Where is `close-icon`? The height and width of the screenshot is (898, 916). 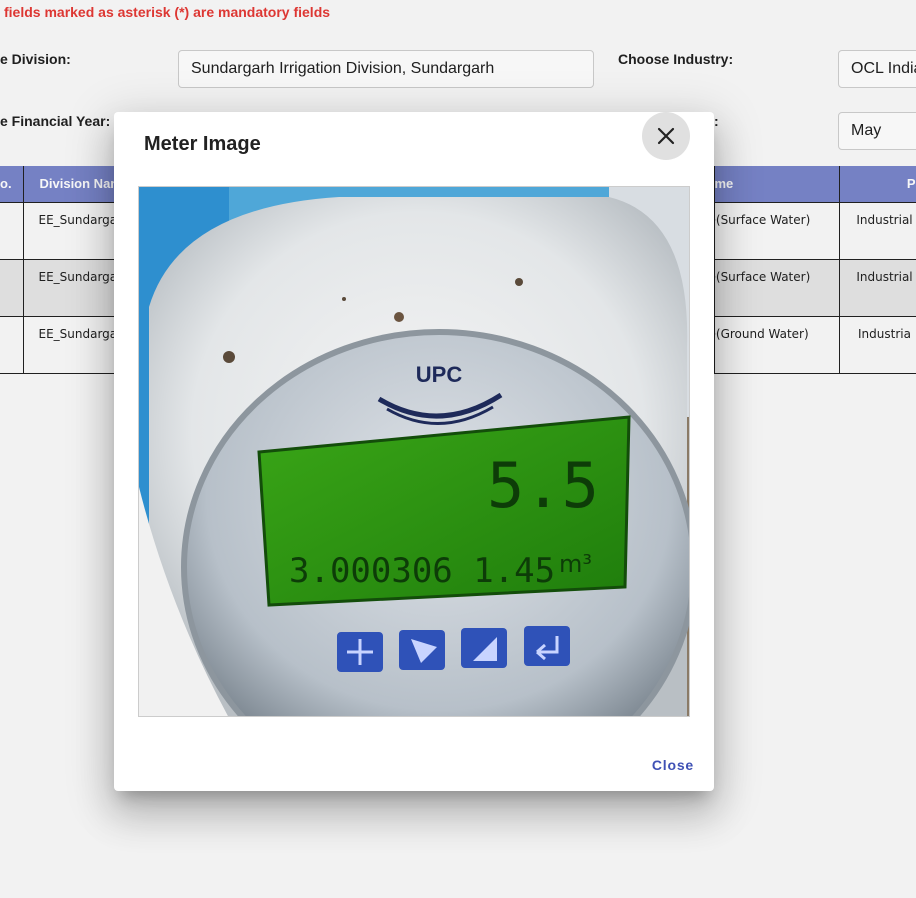
close-icon is located at coordinates (666, 136).